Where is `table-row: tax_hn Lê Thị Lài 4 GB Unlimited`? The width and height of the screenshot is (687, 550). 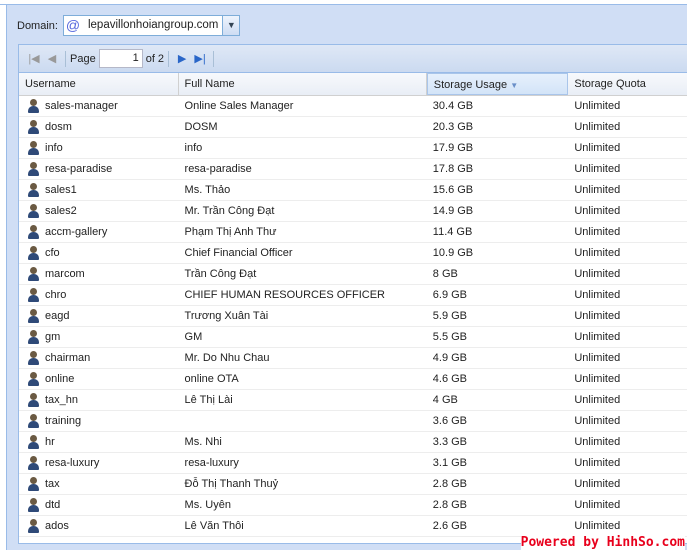 table-row: tax_hn Lê Thị Lài 4 GB Unlimited is located at coordinates (353, 400).